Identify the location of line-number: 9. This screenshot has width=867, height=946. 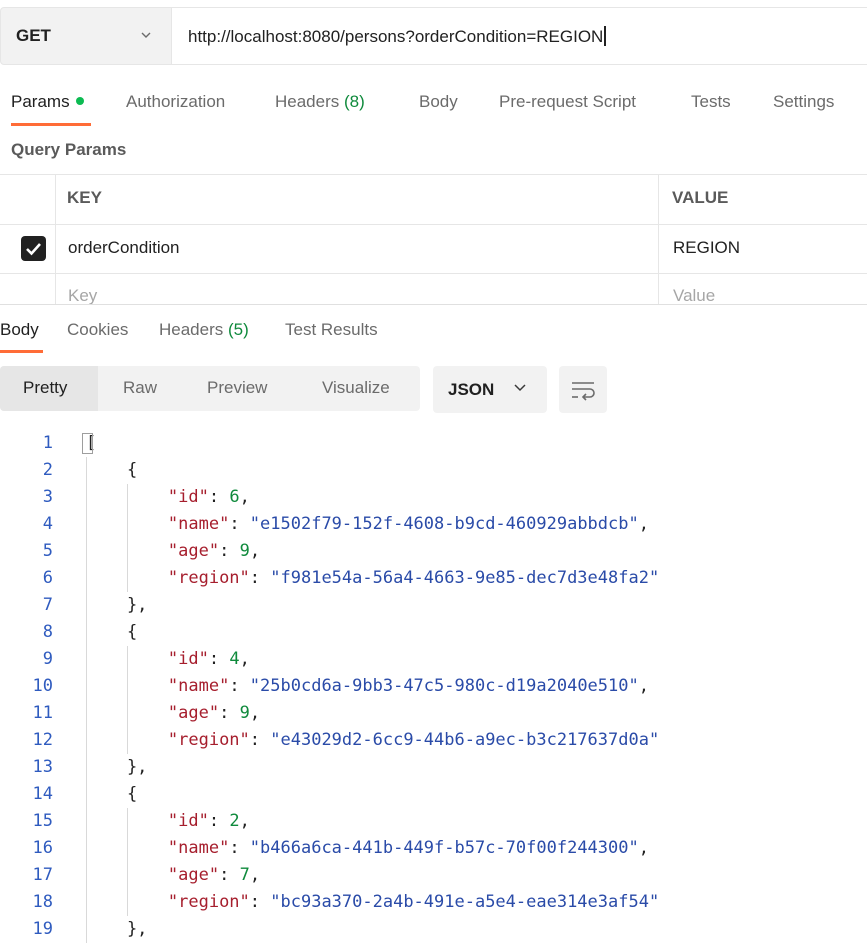
(47, 659).